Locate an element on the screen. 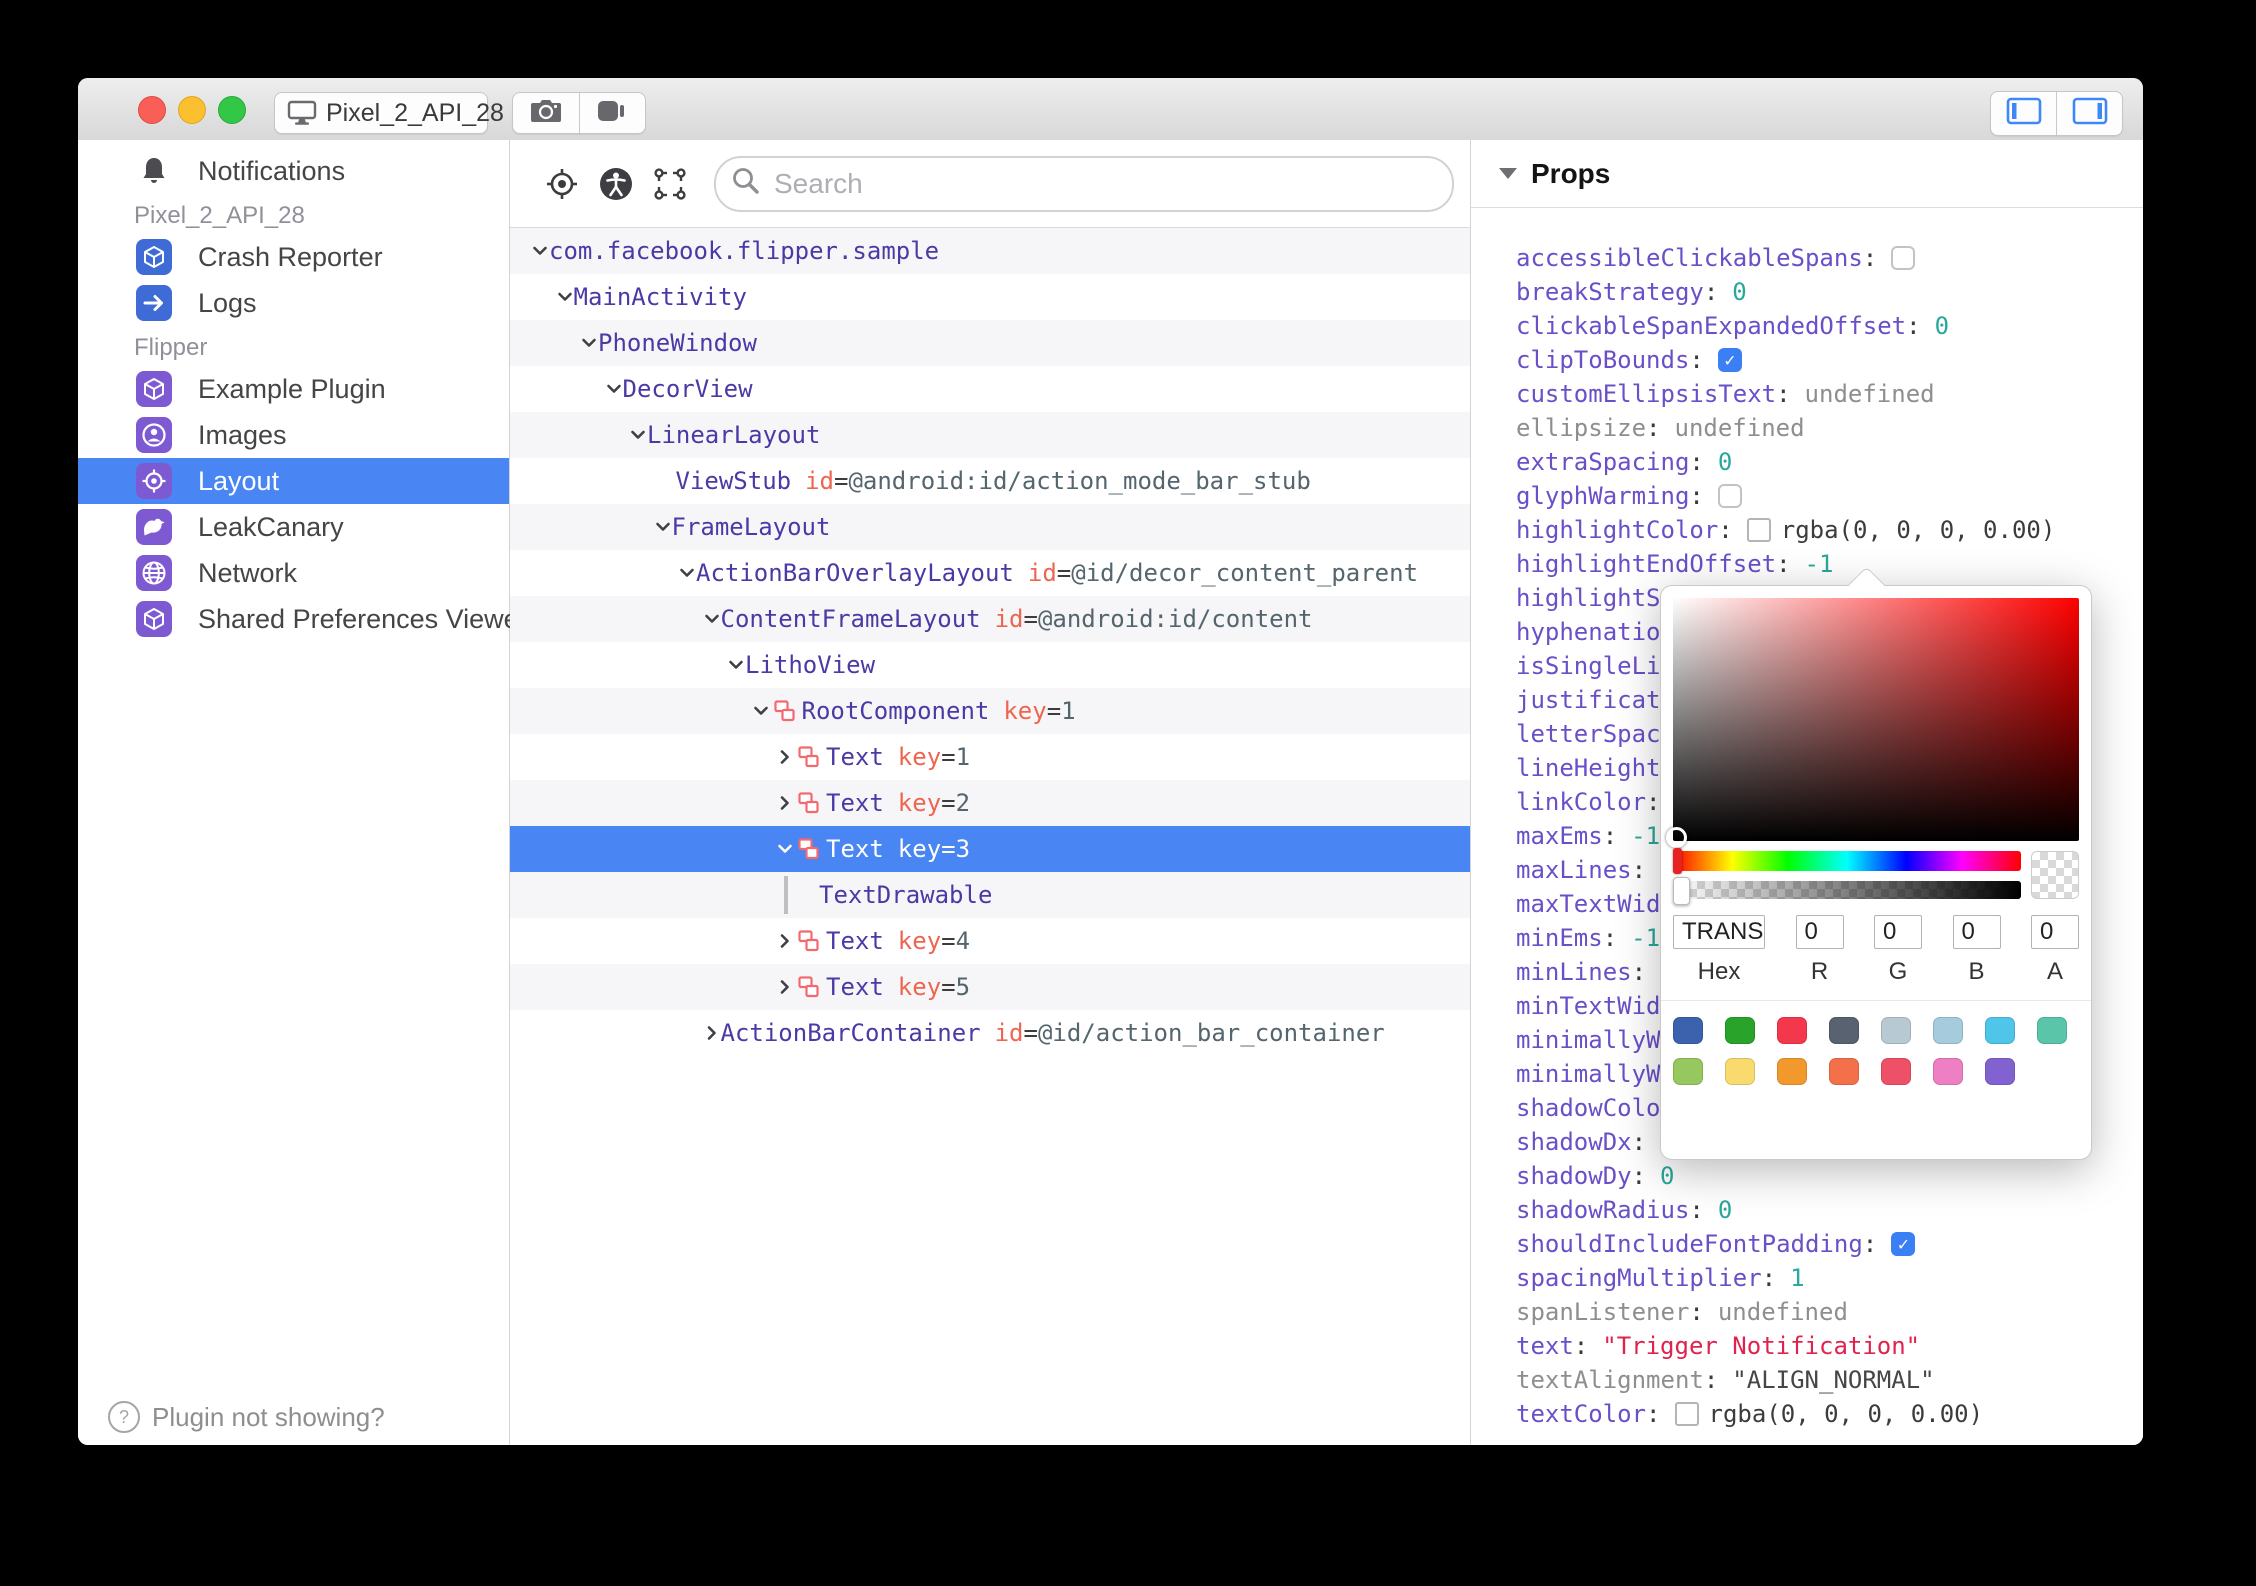 This screenshot has width=2256, height=1586. tree-node-linearlayout: LinearLayout is located at coordinates (990, 435).